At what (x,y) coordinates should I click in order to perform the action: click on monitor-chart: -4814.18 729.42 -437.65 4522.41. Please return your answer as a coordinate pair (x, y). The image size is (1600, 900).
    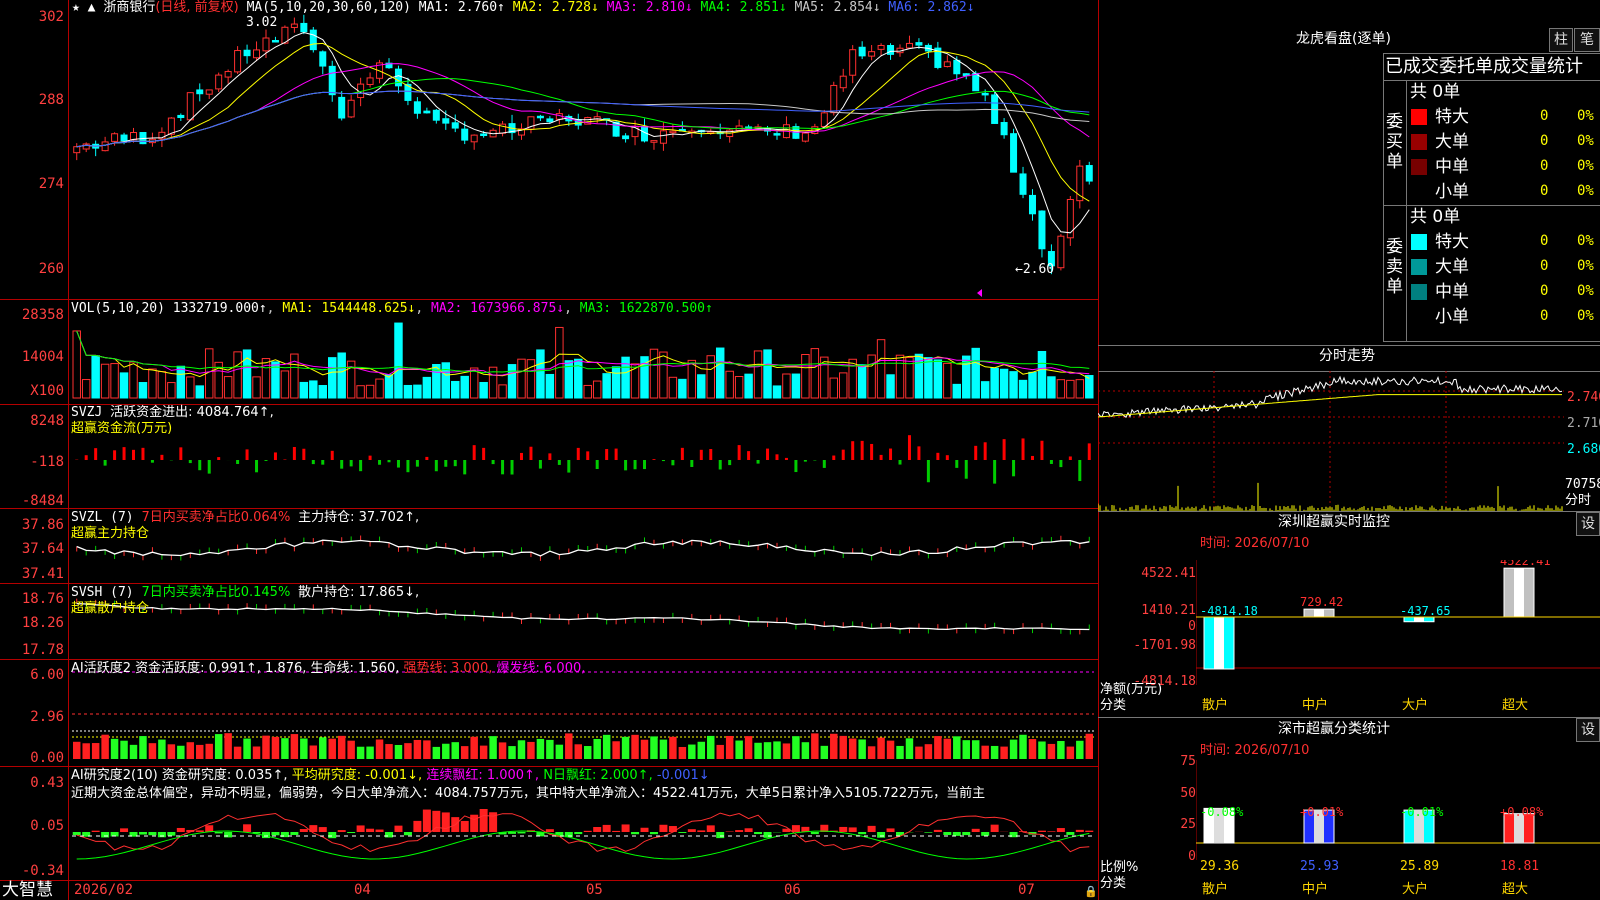
    Looking at the image, I should click on (1398, 625).